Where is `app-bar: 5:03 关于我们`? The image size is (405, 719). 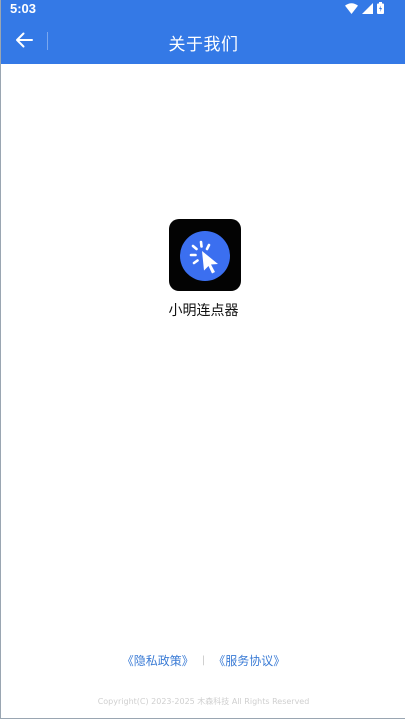
app-bar: 5:03 关于我们 is located at coordinates (203, 32).